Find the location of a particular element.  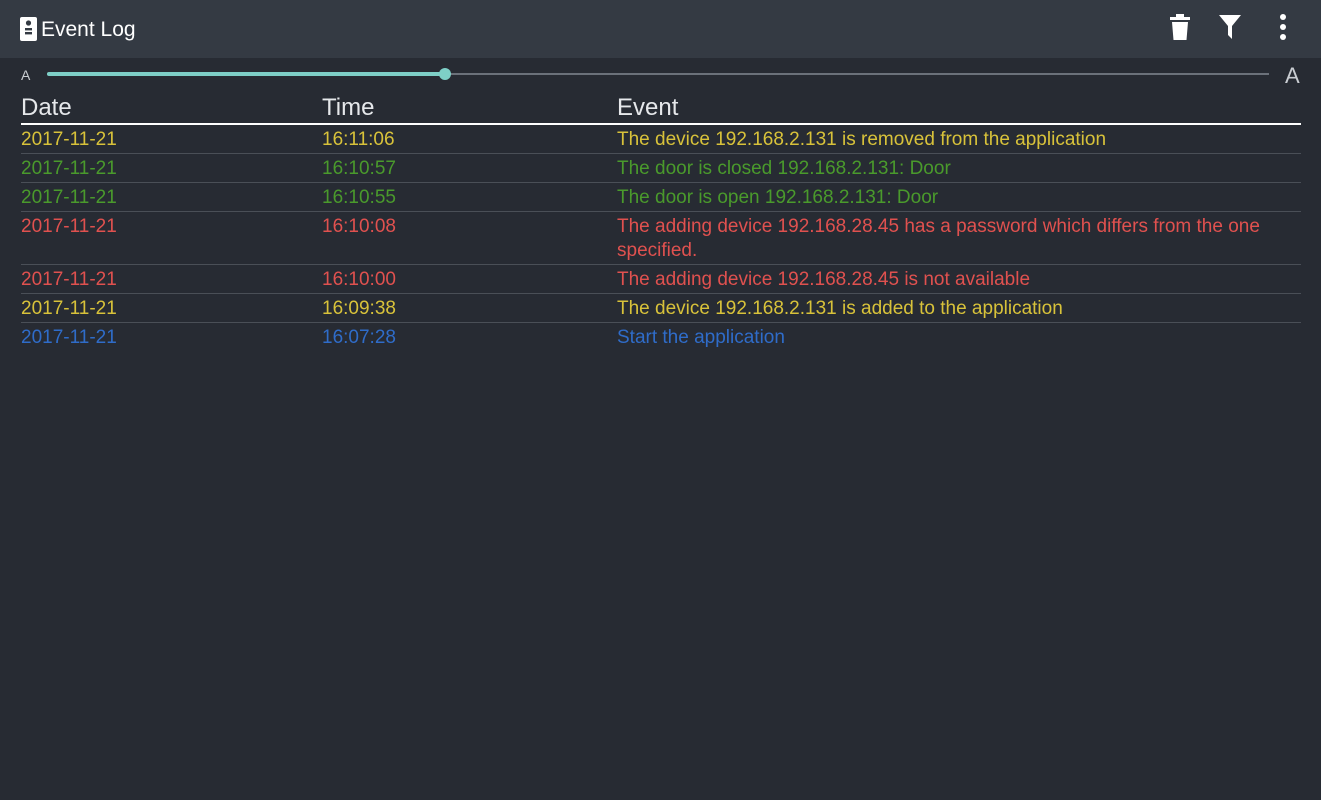

cell-time: 16:10:00 is located at coordinates (359, 279).